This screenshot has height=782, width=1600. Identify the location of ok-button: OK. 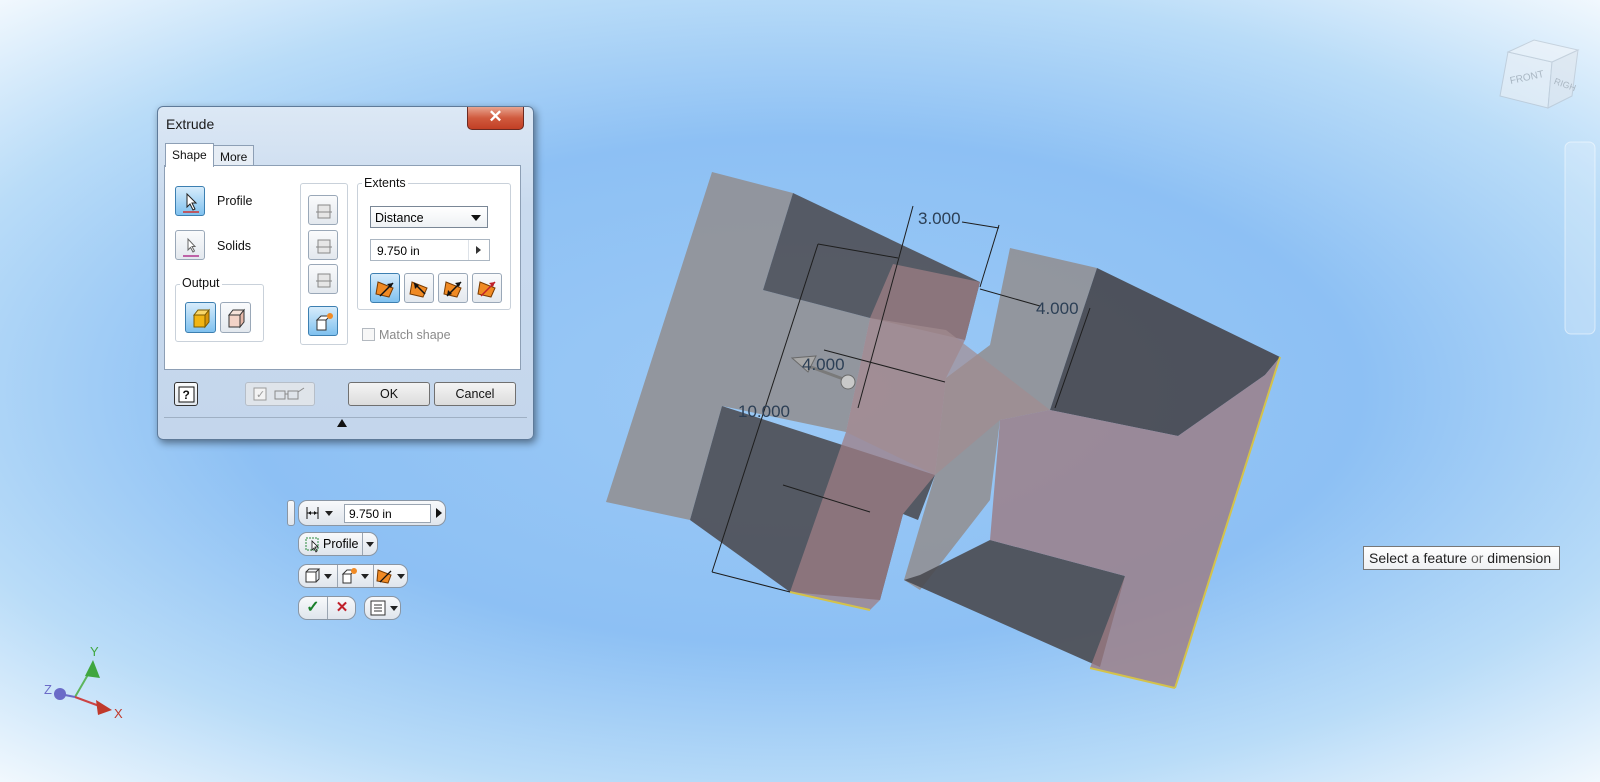
(389, 394).